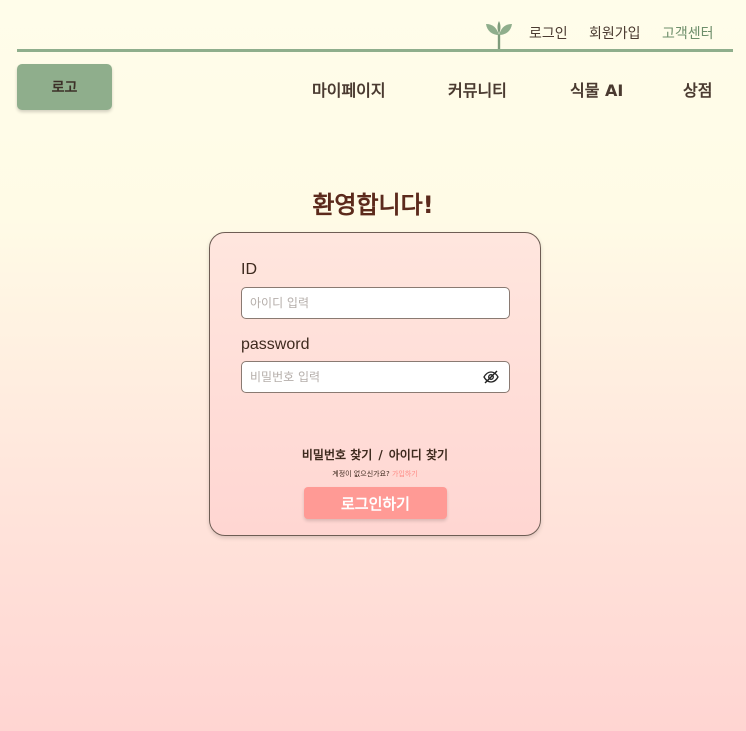 This screenshot has height=731, width=746. What do you see at coordinates (548, 33) in the screenshot?
I see `login-link: 로그인` at bounding box center [548, 33].